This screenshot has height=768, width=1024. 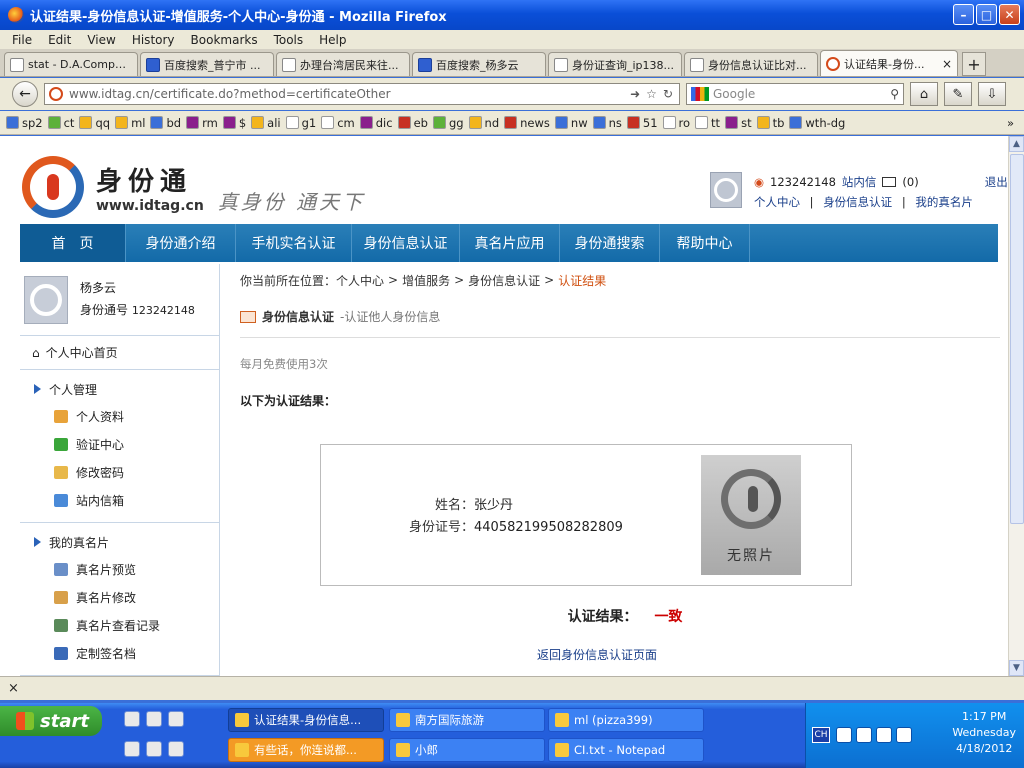 What do you see at coordinates (626, 720) in the screenshot?
I see `taskbar-button-chat: ml (pizza399)` at bounding box center [626, 720].